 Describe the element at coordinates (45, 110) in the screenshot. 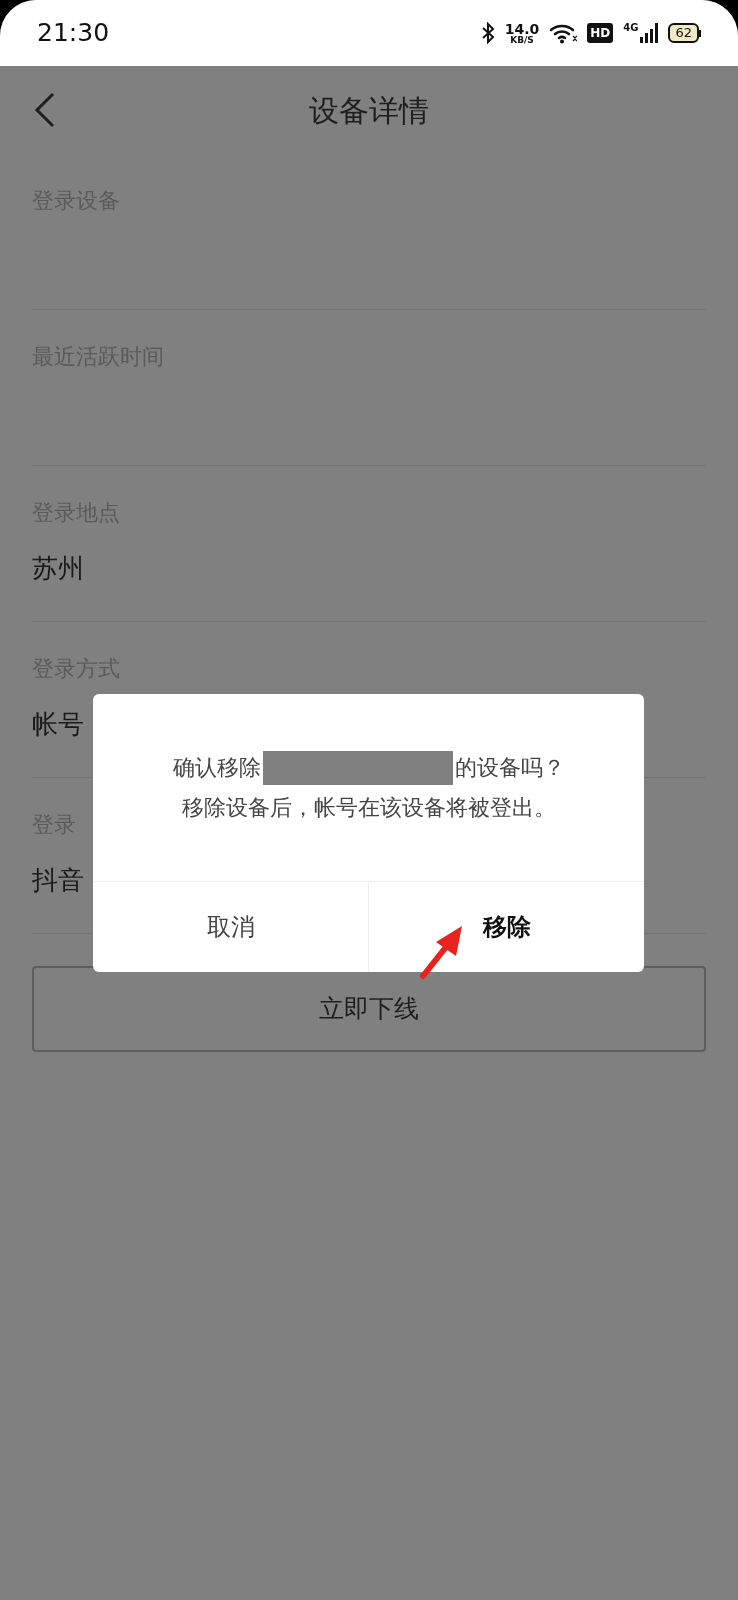

I see `back-icon` at that location.